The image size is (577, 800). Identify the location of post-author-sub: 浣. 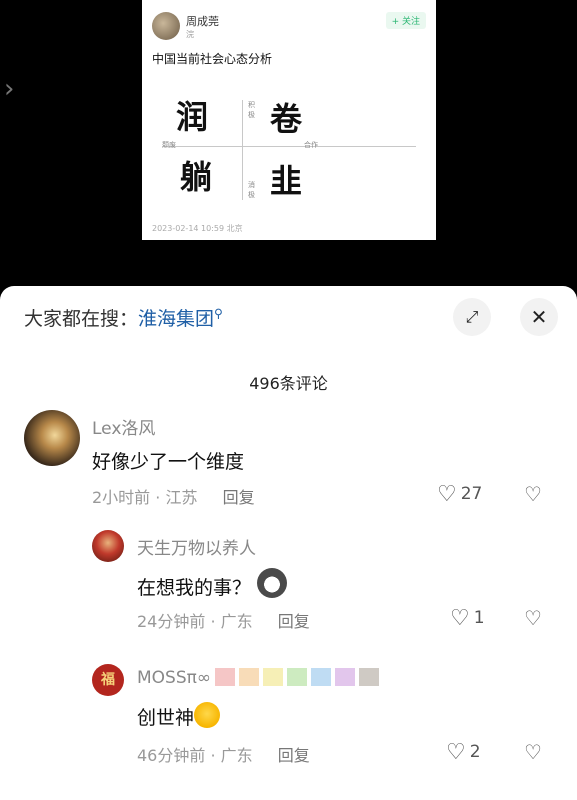
(190, 34).